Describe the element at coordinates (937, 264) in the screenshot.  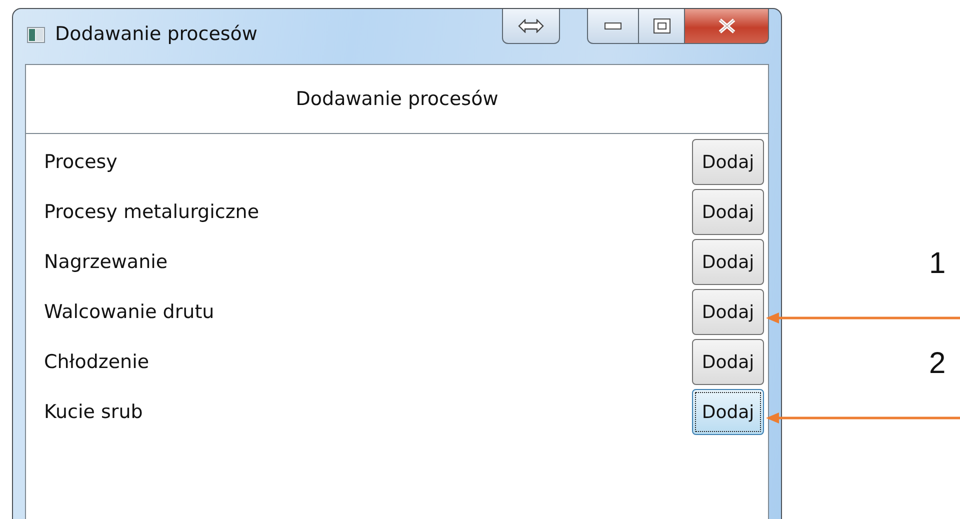
I see `callout-number: 1` at that location.